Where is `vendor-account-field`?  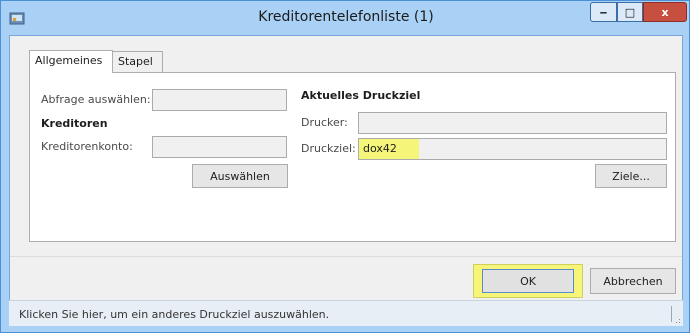
vendor-account-field is located at coordinates (219, 147).